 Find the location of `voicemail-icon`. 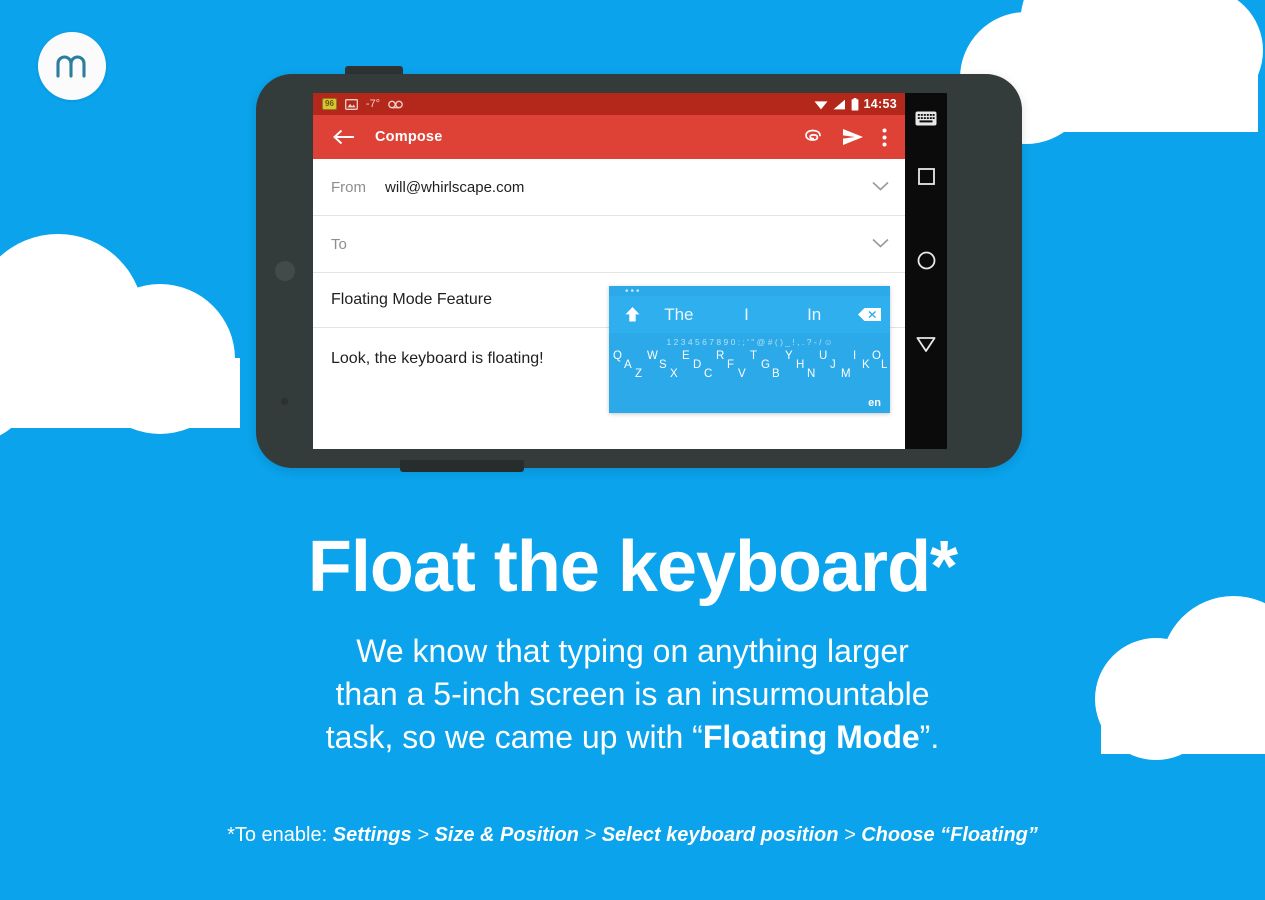

voicemail-icon is located at coordinates (395, 104).